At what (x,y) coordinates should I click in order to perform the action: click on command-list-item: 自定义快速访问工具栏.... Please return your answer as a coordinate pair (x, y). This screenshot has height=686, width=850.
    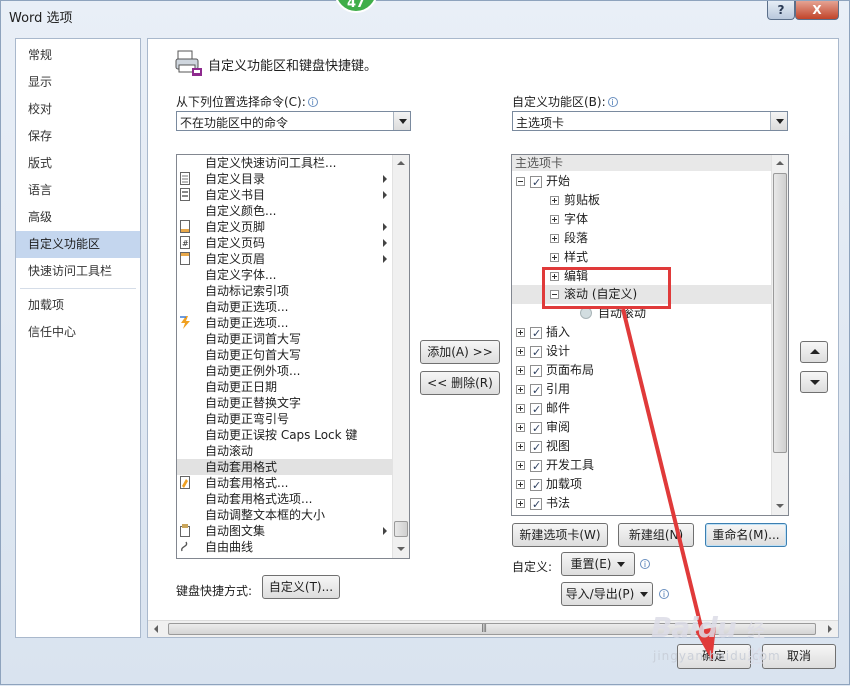
    Looking at the image, I should click on (285, 163).